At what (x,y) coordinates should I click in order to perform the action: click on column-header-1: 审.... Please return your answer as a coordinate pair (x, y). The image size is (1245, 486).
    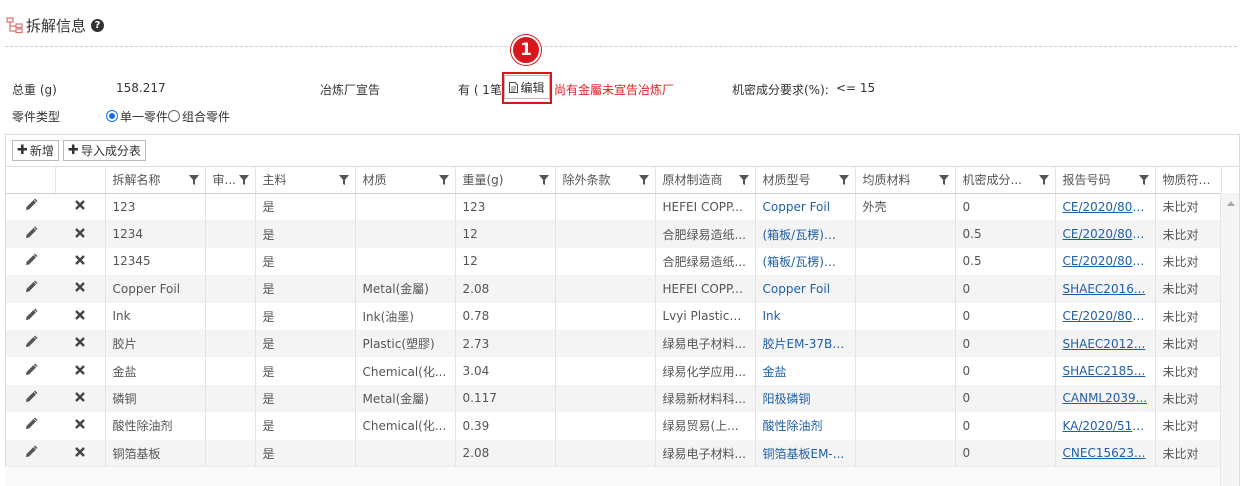
    Looking at the image, I should click on (230, 180).